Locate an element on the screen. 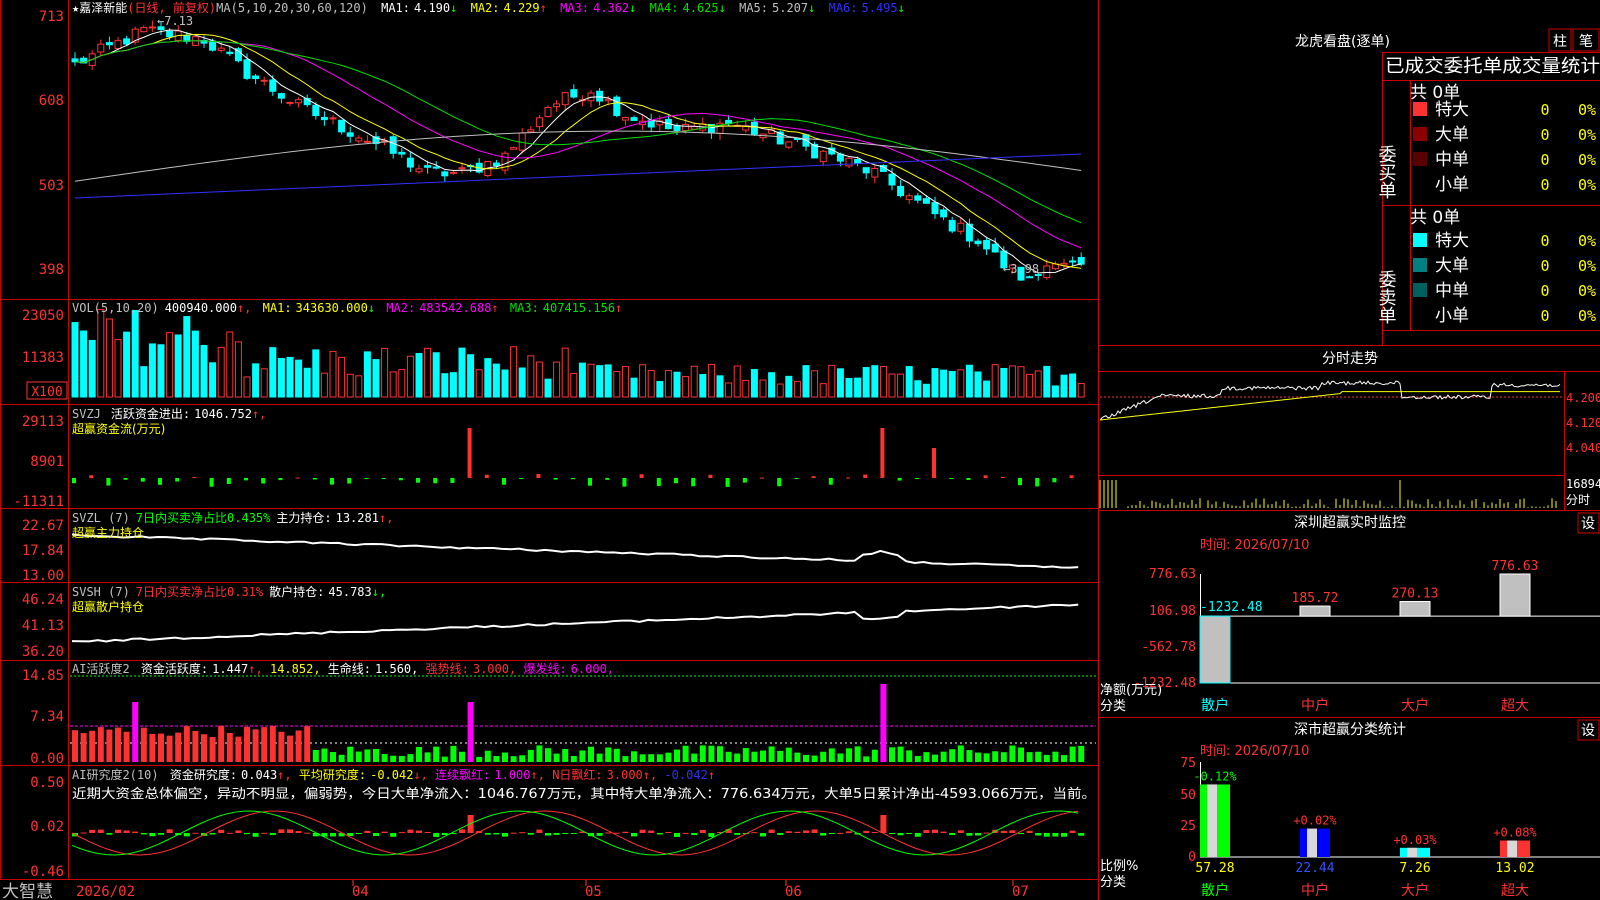  row-pct: 0% is located at coordinates (1587, 110).